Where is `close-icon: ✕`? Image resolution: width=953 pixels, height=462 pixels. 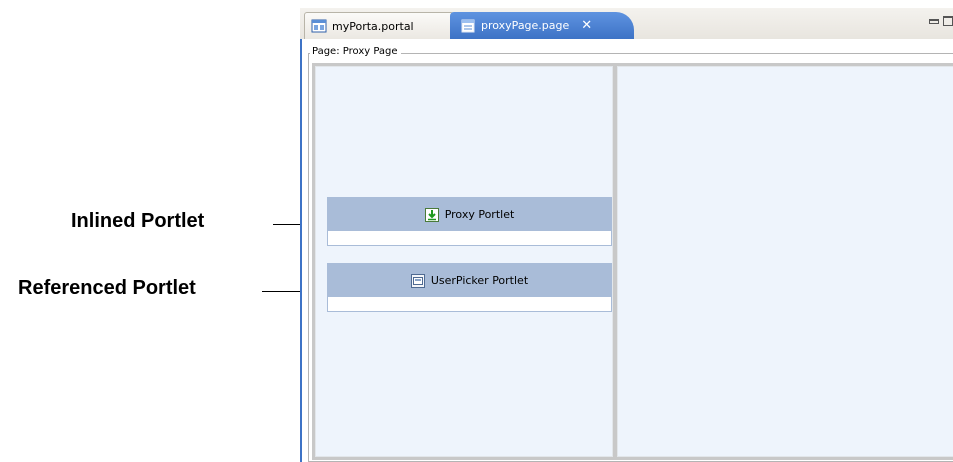 close-icon: ✕ is located at coordinates (586, 25).